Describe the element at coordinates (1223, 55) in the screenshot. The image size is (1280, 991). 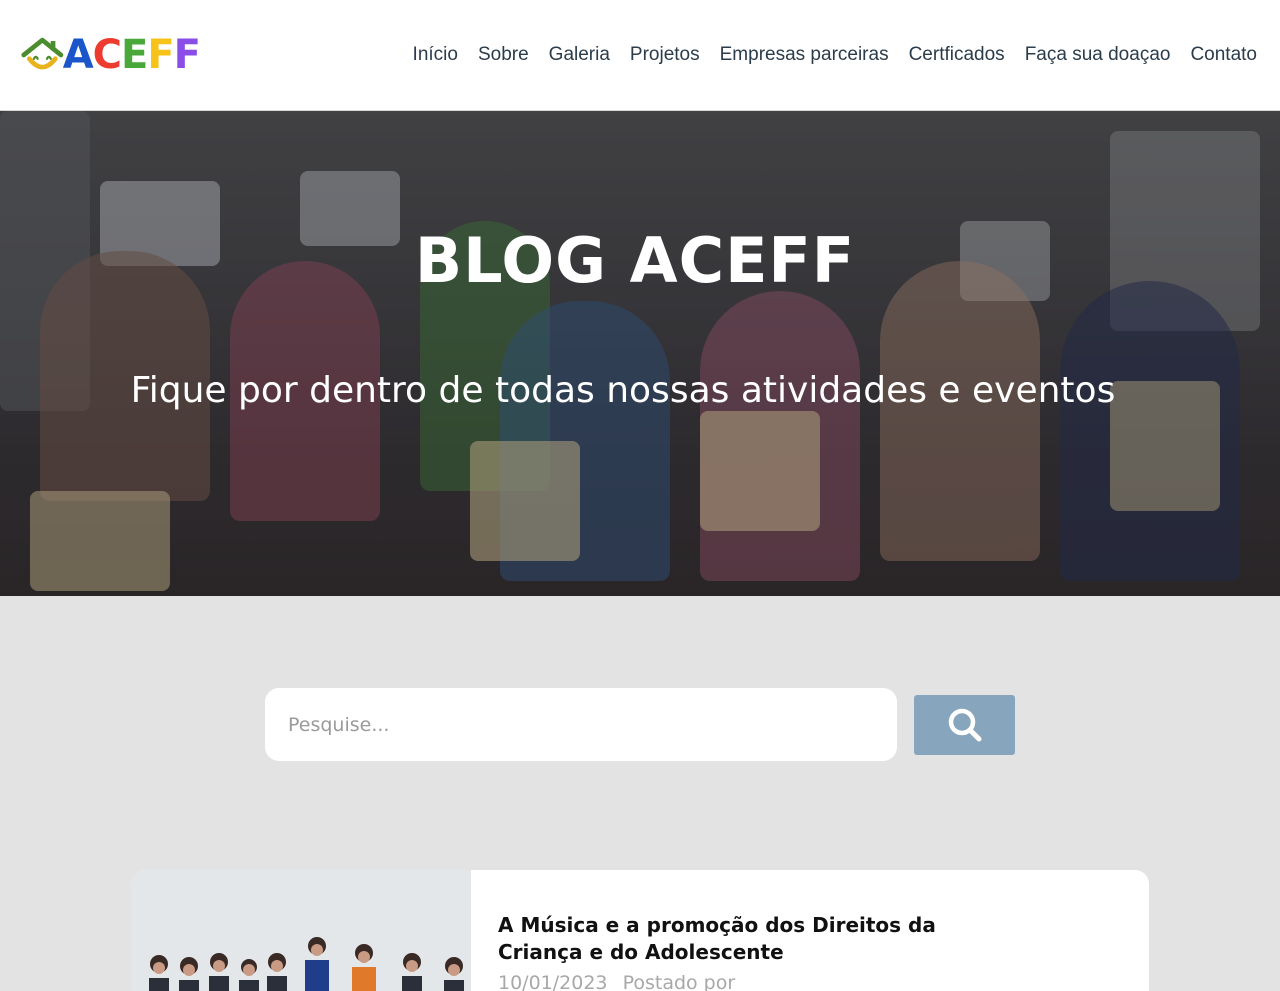
I see `nav-link-contato: Contato` at that location.